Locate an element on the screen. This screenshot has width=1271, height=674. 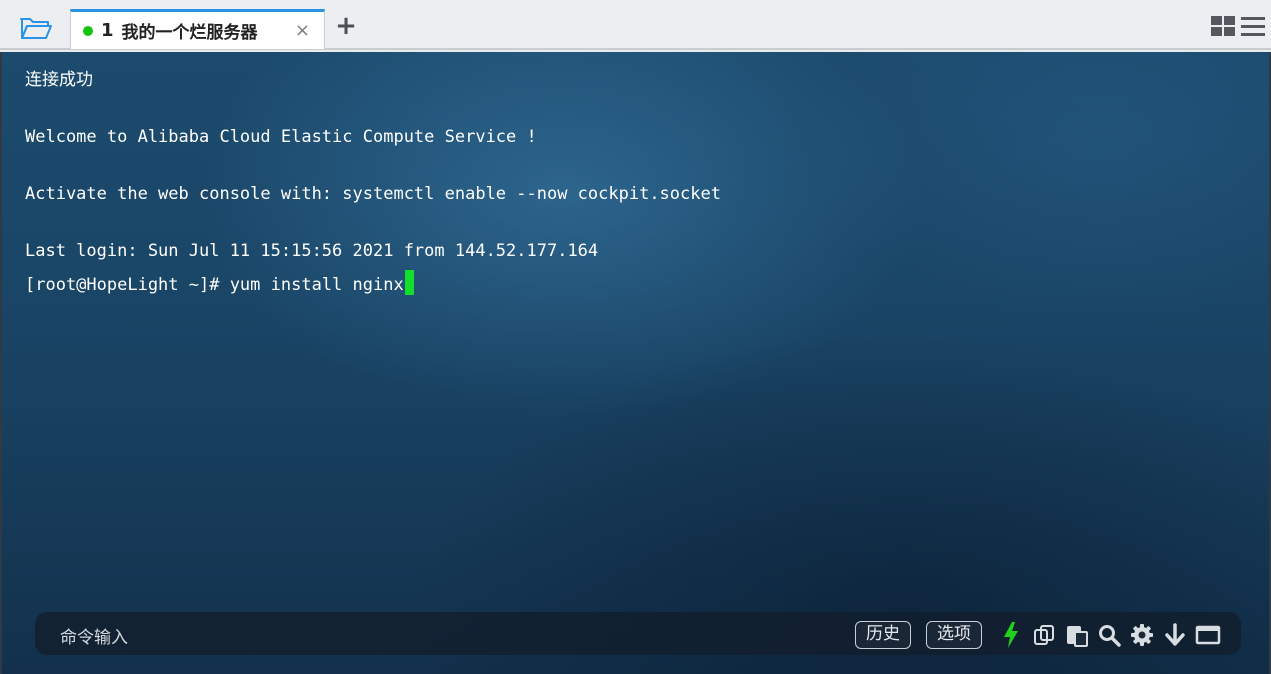
close-icon: × is located at coordinates (302, 30).